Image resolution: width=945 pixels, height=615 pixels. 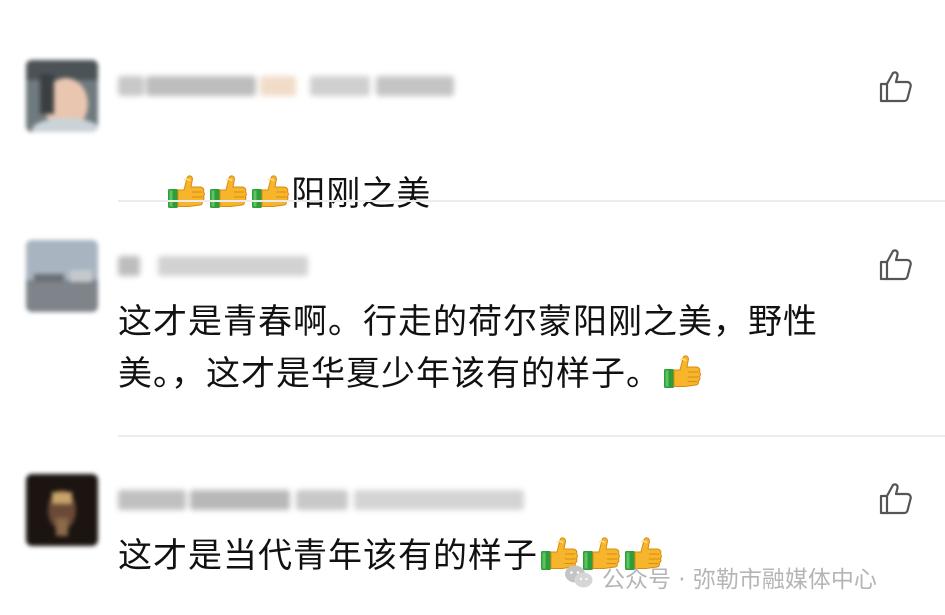 I want to click on like-outline-icon, so click(x=896, y=510).